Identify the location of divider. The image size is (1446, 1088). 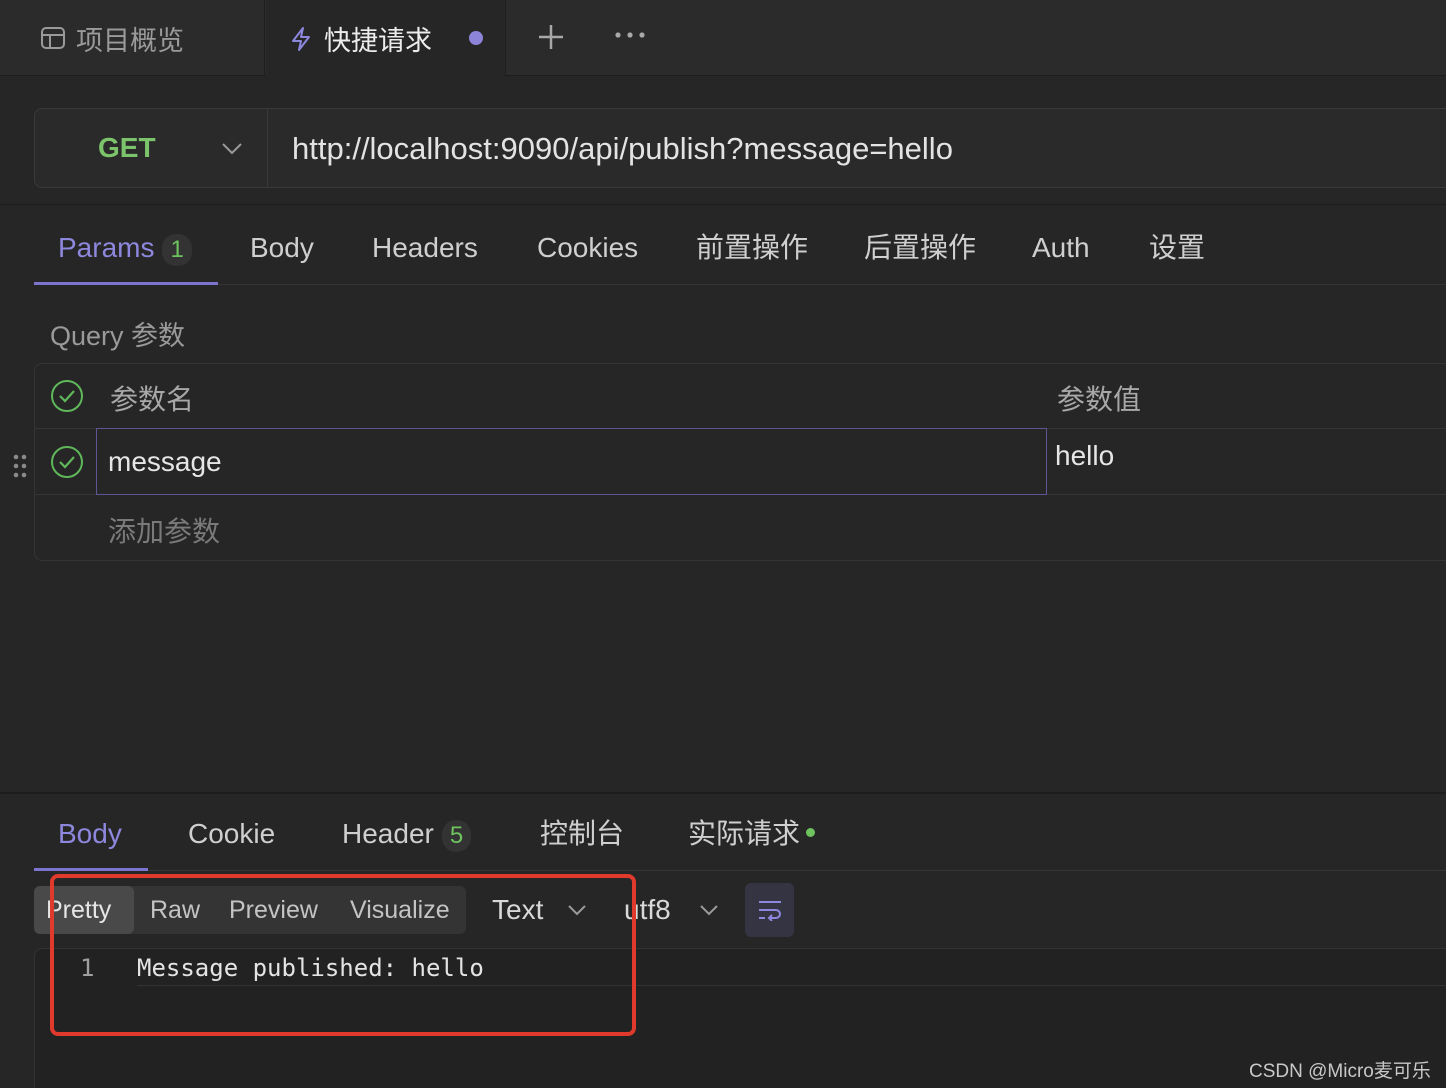
(723, 204).